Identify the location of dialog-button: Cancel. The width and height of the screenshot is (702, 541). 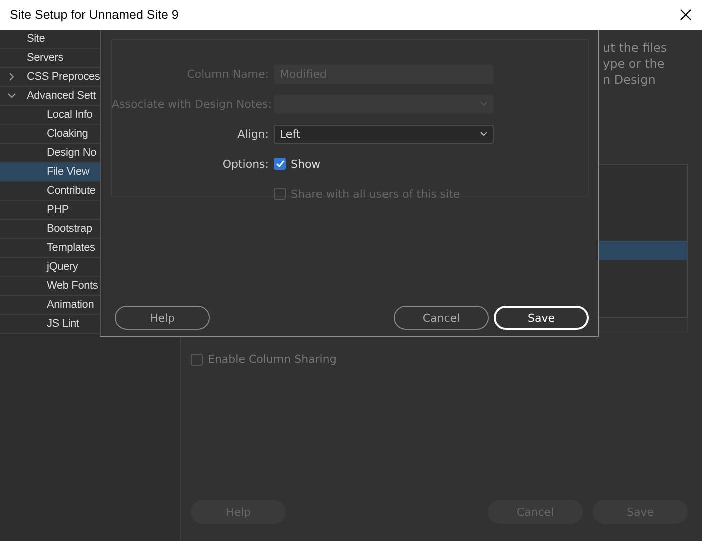
(441, 318).